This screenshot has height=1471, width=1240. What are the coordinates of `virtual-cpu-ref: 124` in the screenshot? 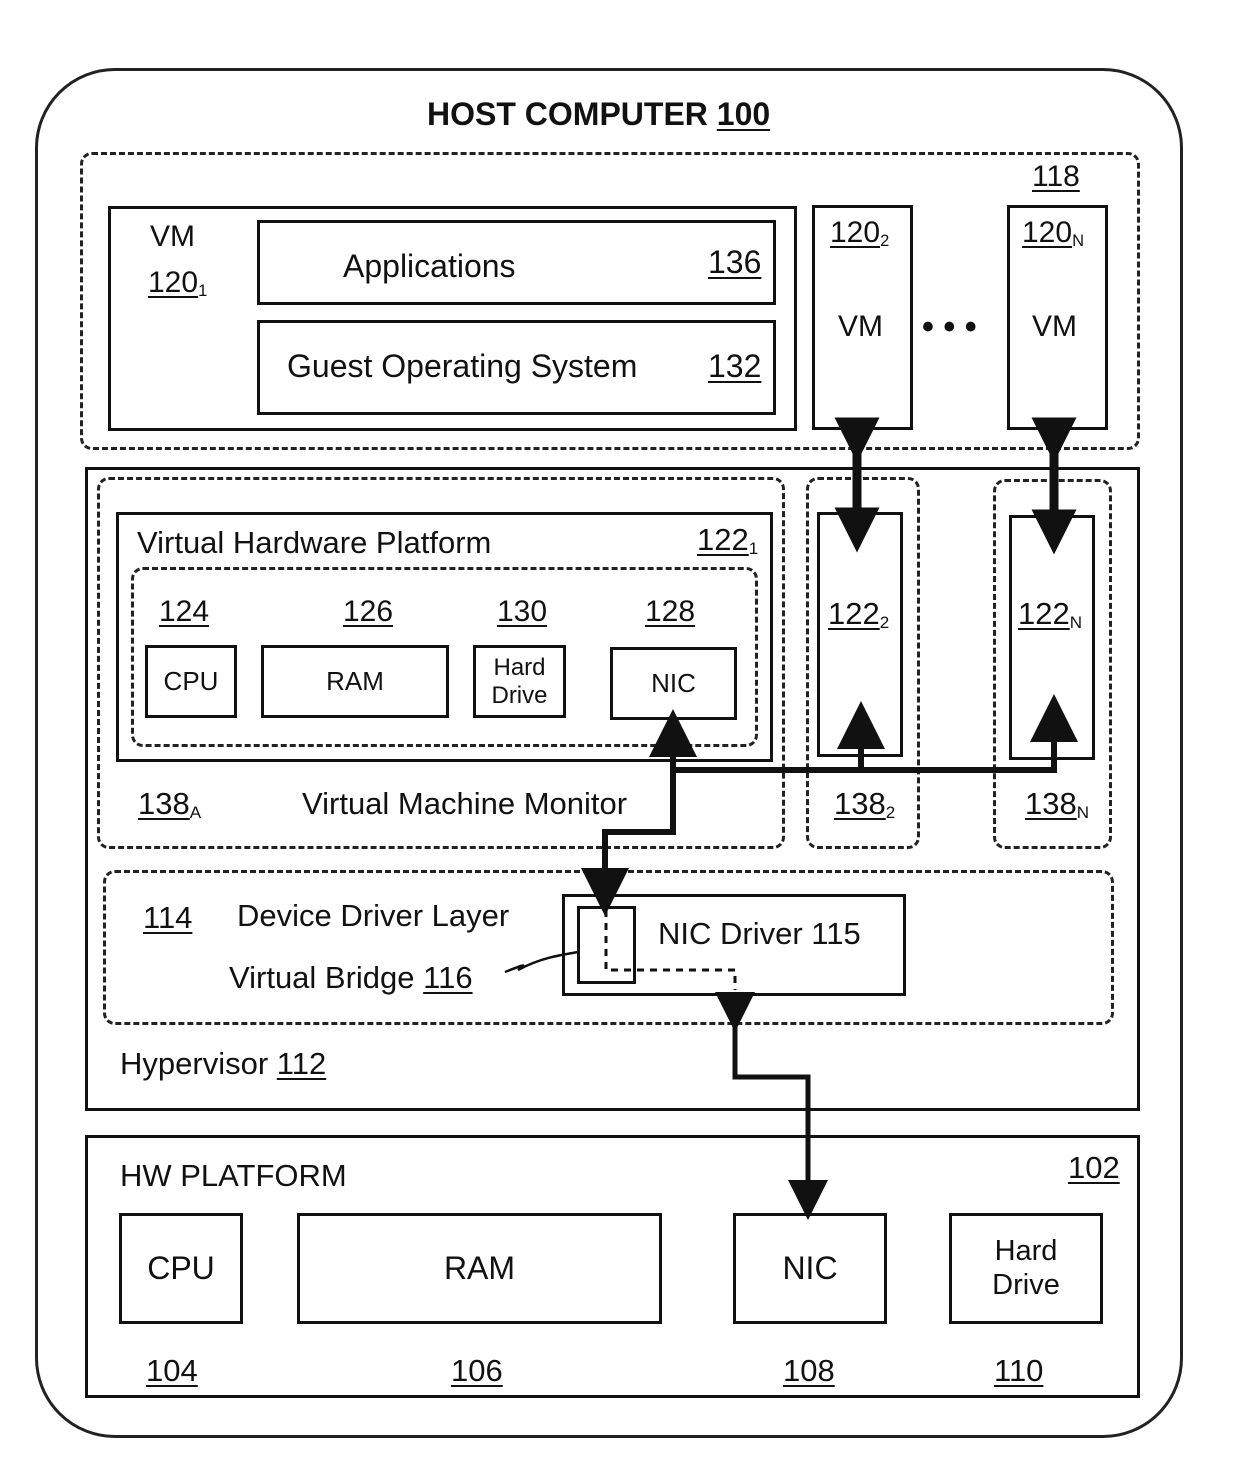 It's located at (184, 611).